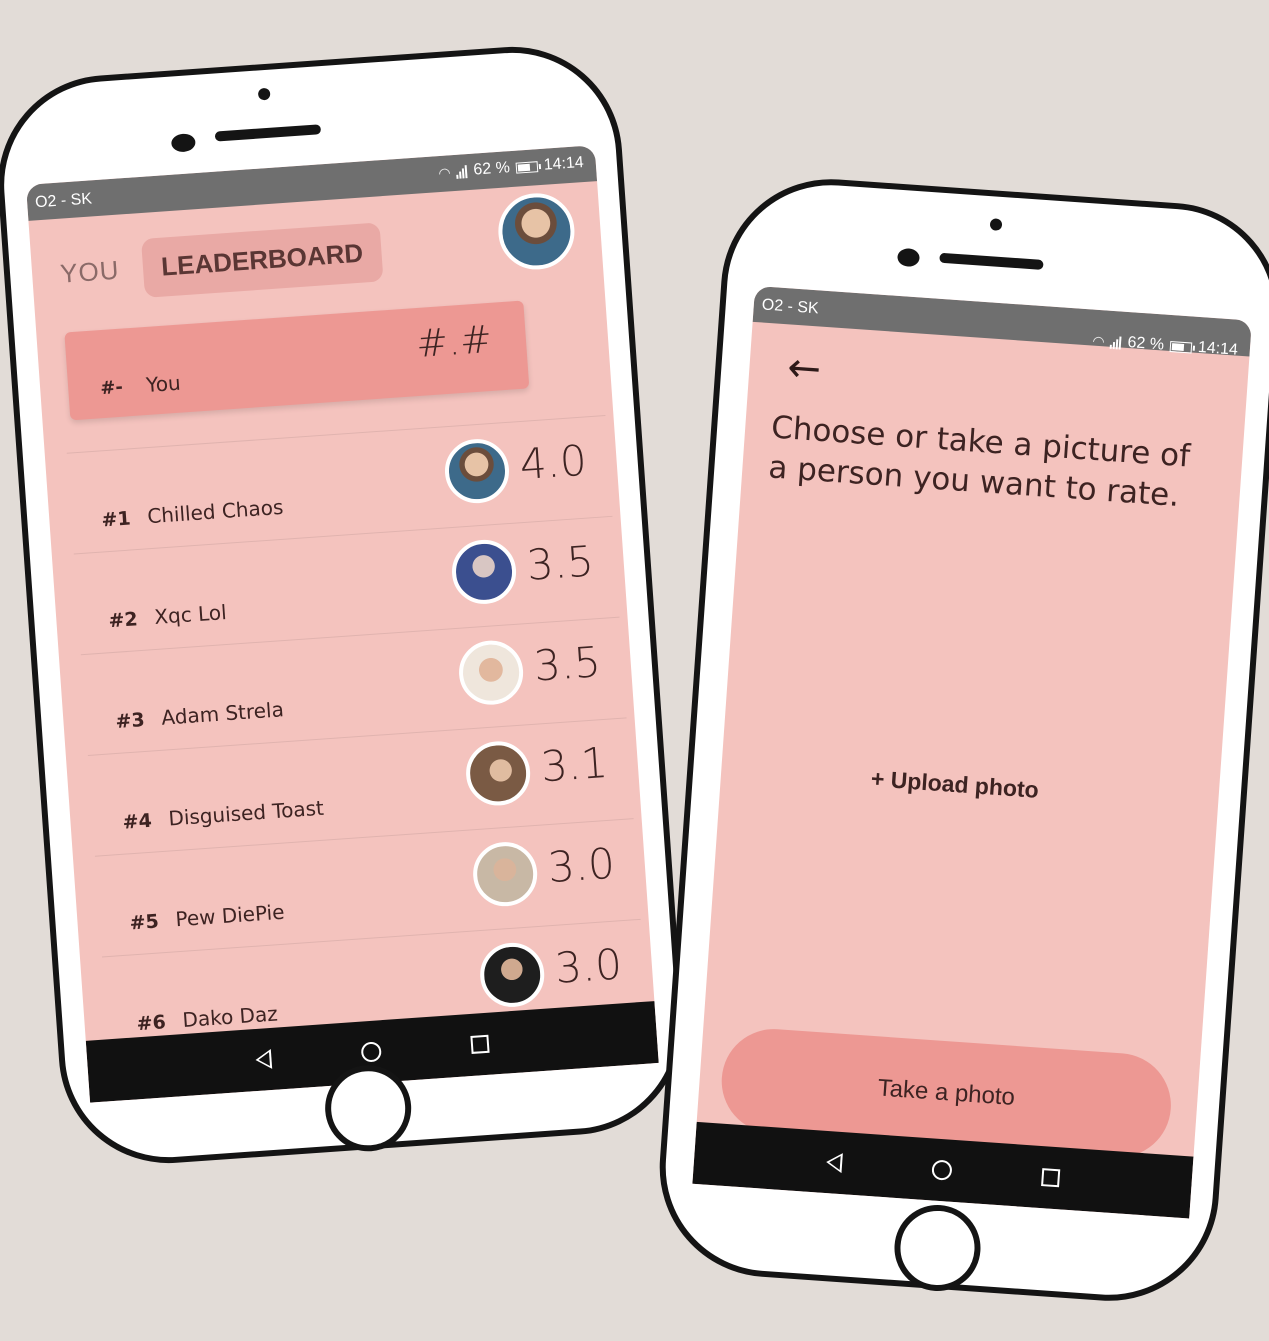 This screenshot has width=1269, height=1341. Describe the element at coordinates (89, 272) in the screenshot. I see `tab-you: YOU` at that location.